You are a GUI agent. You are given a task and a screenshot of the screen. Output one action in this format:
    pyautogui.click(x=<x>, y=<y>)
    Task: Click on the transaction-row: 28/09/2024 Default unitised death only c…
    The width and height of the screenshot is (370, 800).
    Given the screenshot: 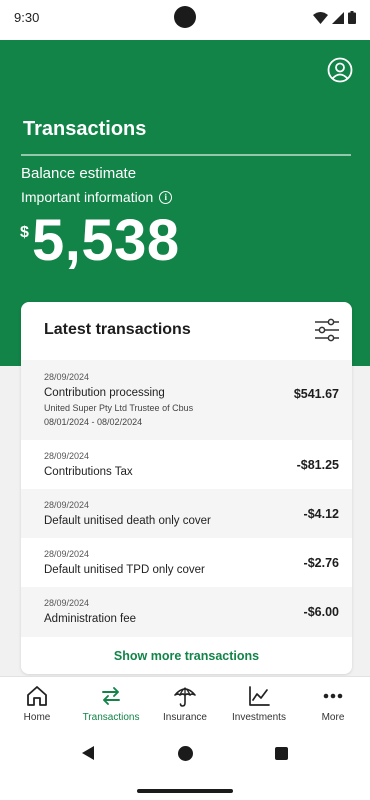 What is the action you would take?
    pyautogui.click(x=186, y=513)
    